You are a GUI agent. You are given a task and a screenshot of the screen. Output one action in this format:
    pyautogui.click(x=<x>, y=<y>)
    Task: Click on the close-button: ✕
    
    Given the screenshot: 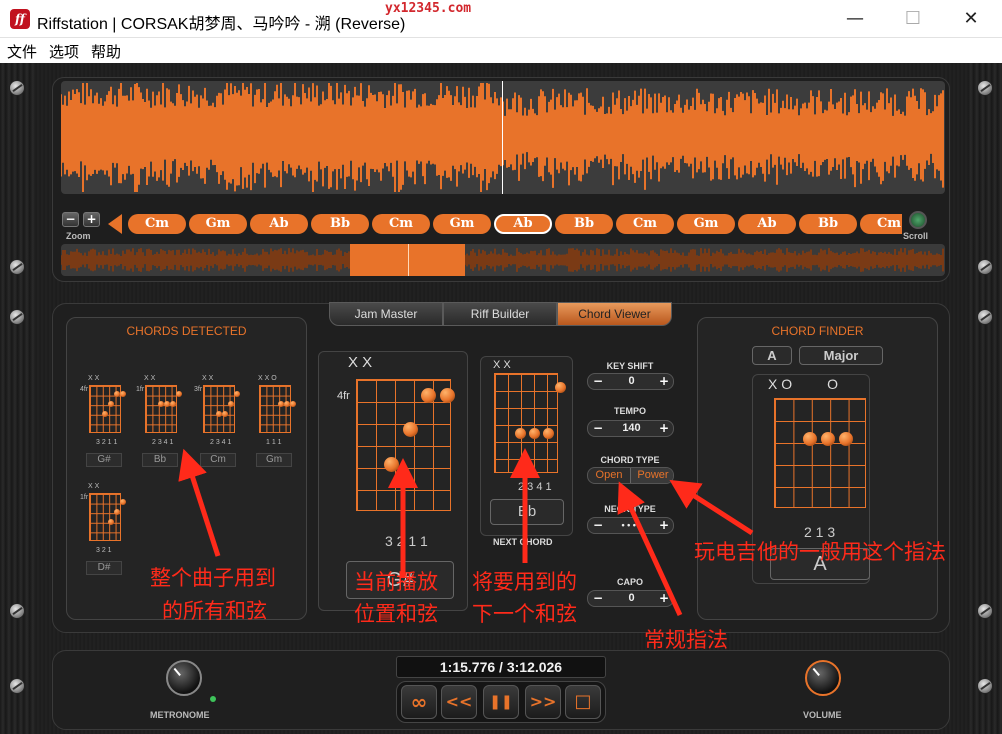 What is the action you would take?
    pyautogui.click(x=971, y=19)
    